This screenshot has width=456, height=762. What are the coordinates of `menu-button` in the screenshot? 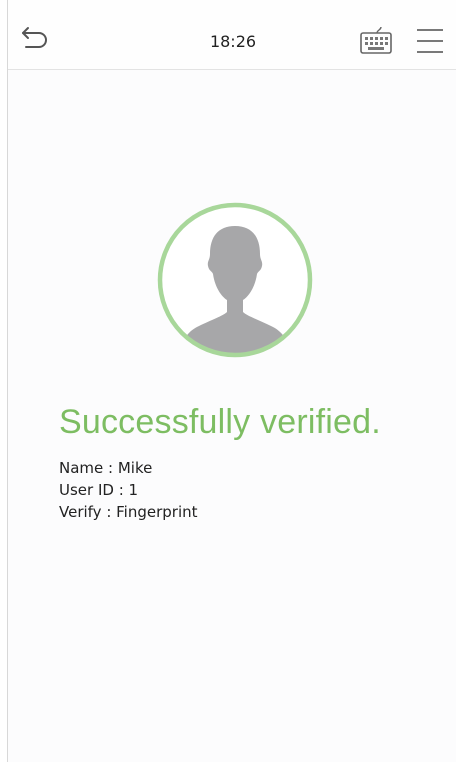 It's located at (430, 41).